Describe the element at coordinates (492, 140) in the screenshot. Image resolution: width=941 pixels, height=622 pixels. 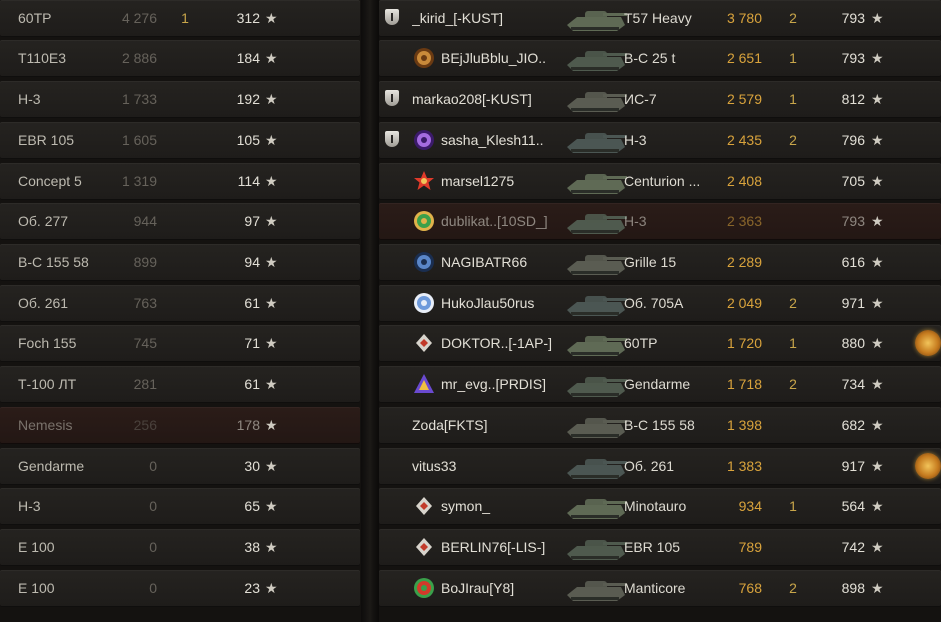
I see `player-name: sasha_Klesh11..` at that location.